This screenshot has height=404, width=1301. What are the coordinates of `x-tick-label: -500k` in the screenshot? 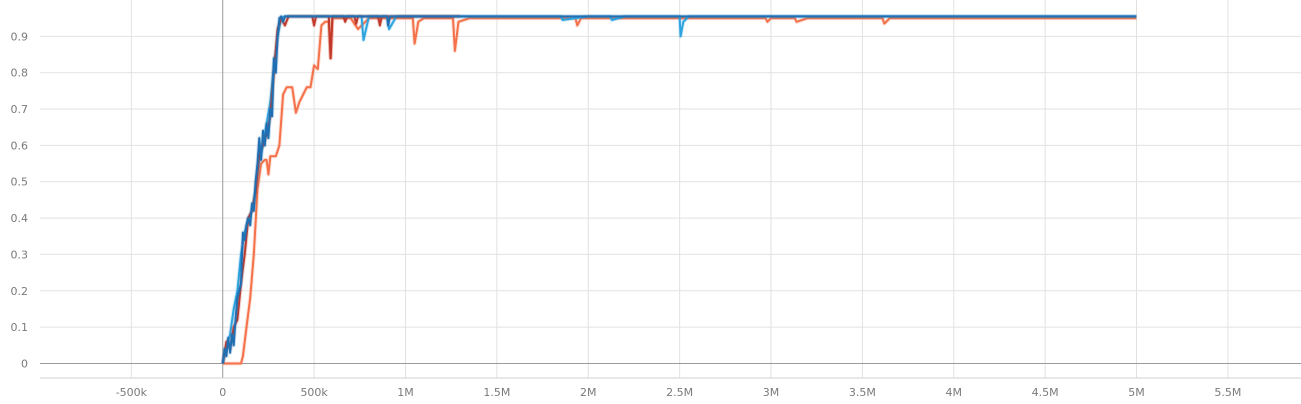 It's located at (132, 392).